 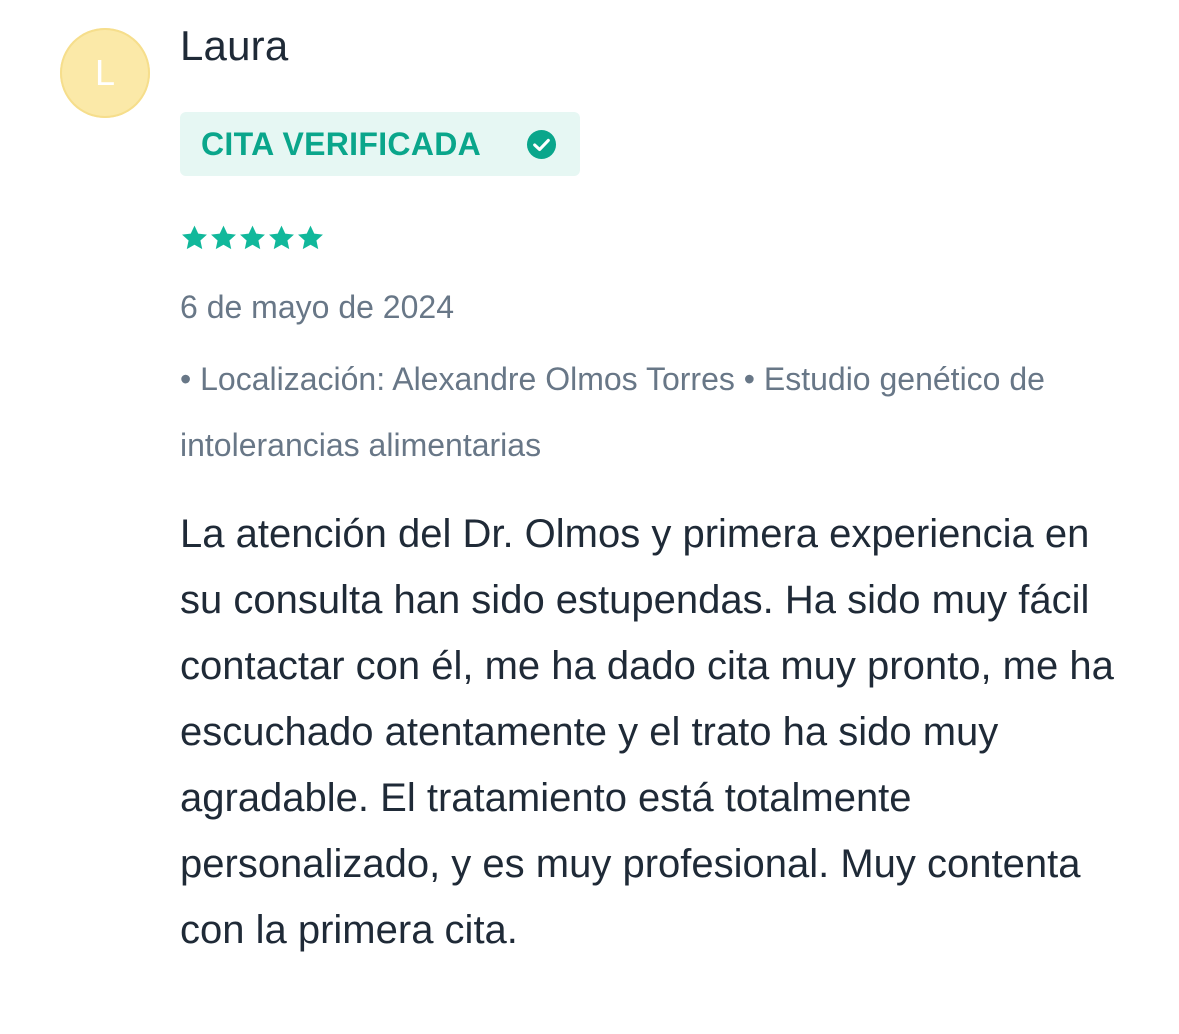 I want to click on avatar: L, so click(x=105, y=73).